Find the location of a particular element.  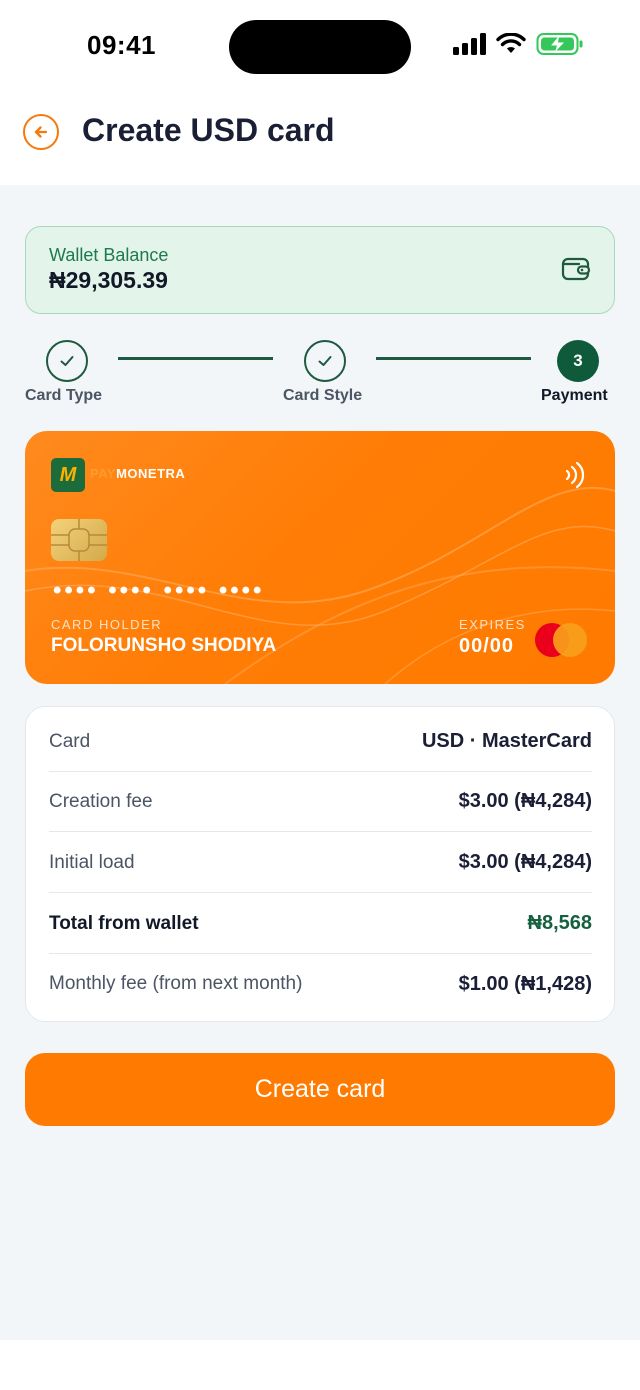

summary-label: Initial load is located at coordinates (92, 862).